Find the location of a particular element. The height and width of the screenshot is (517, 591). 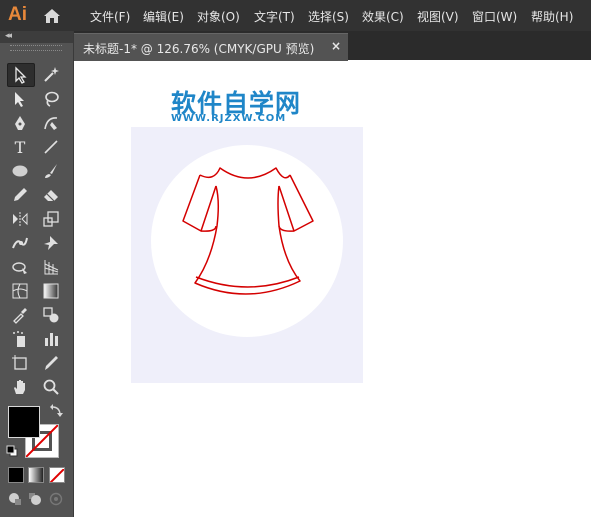

pen-tool-icon is located at coordinates (20, 123).